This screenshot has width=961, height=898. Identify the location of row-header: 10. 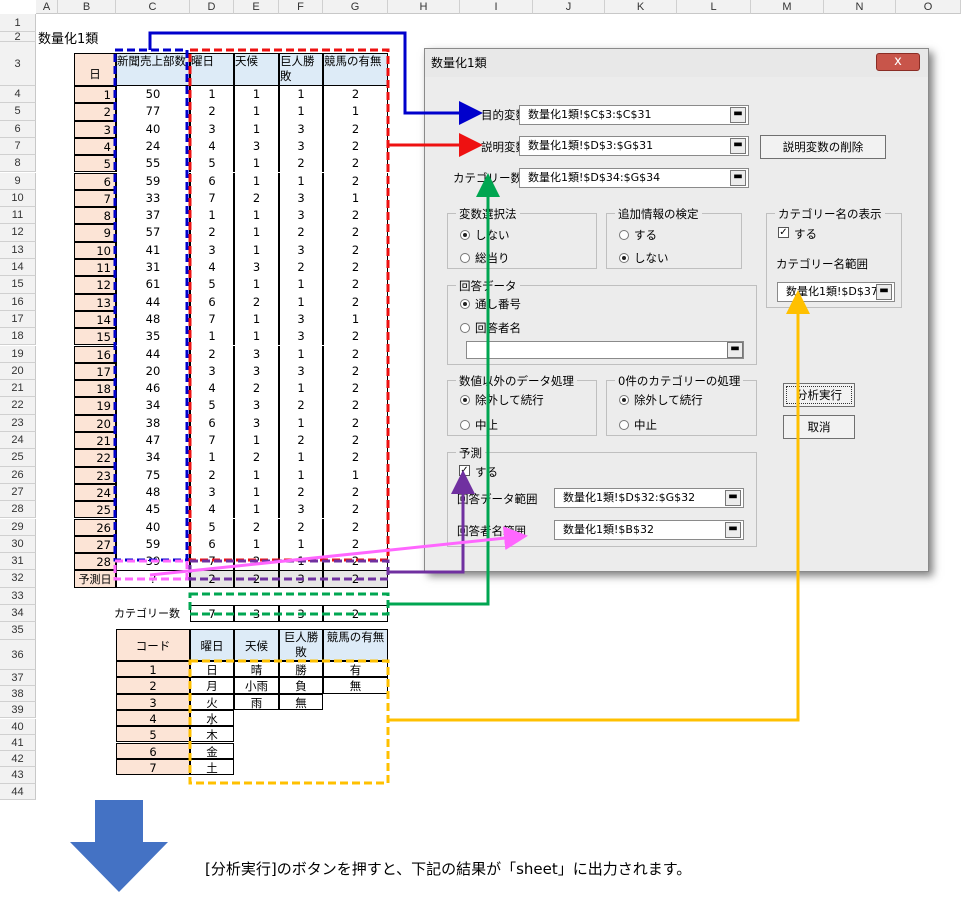
(18, 198).